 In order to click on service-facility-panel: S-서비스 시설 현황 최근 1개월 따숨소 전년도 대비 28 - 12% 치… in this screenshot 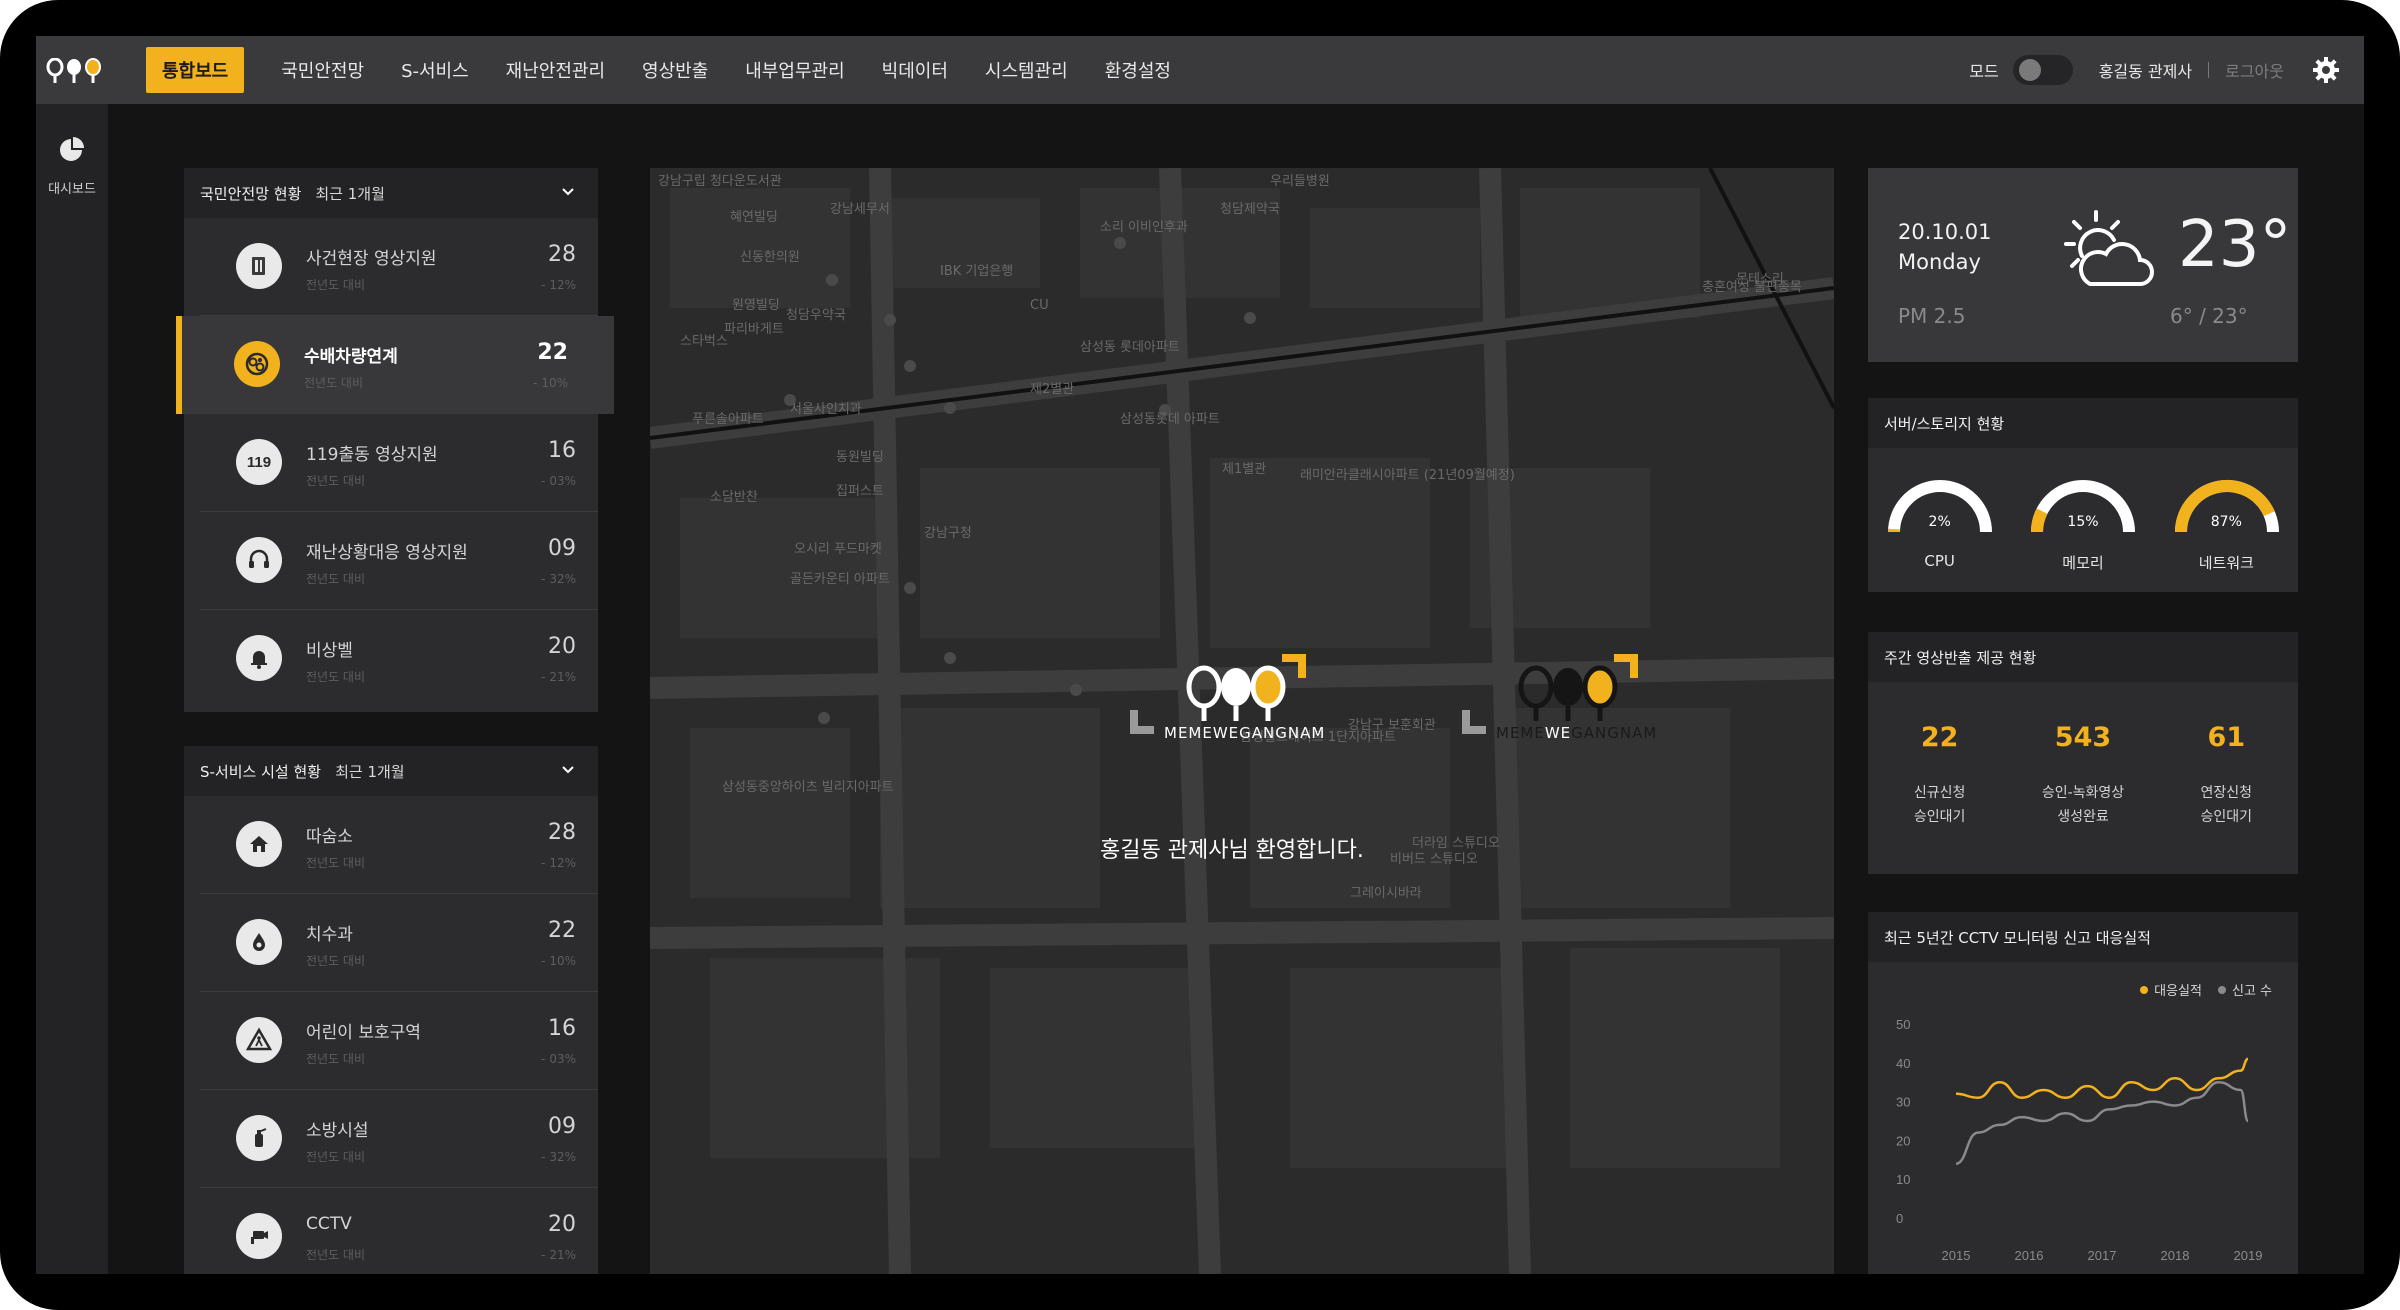, I will do `click(391, 1010)`.